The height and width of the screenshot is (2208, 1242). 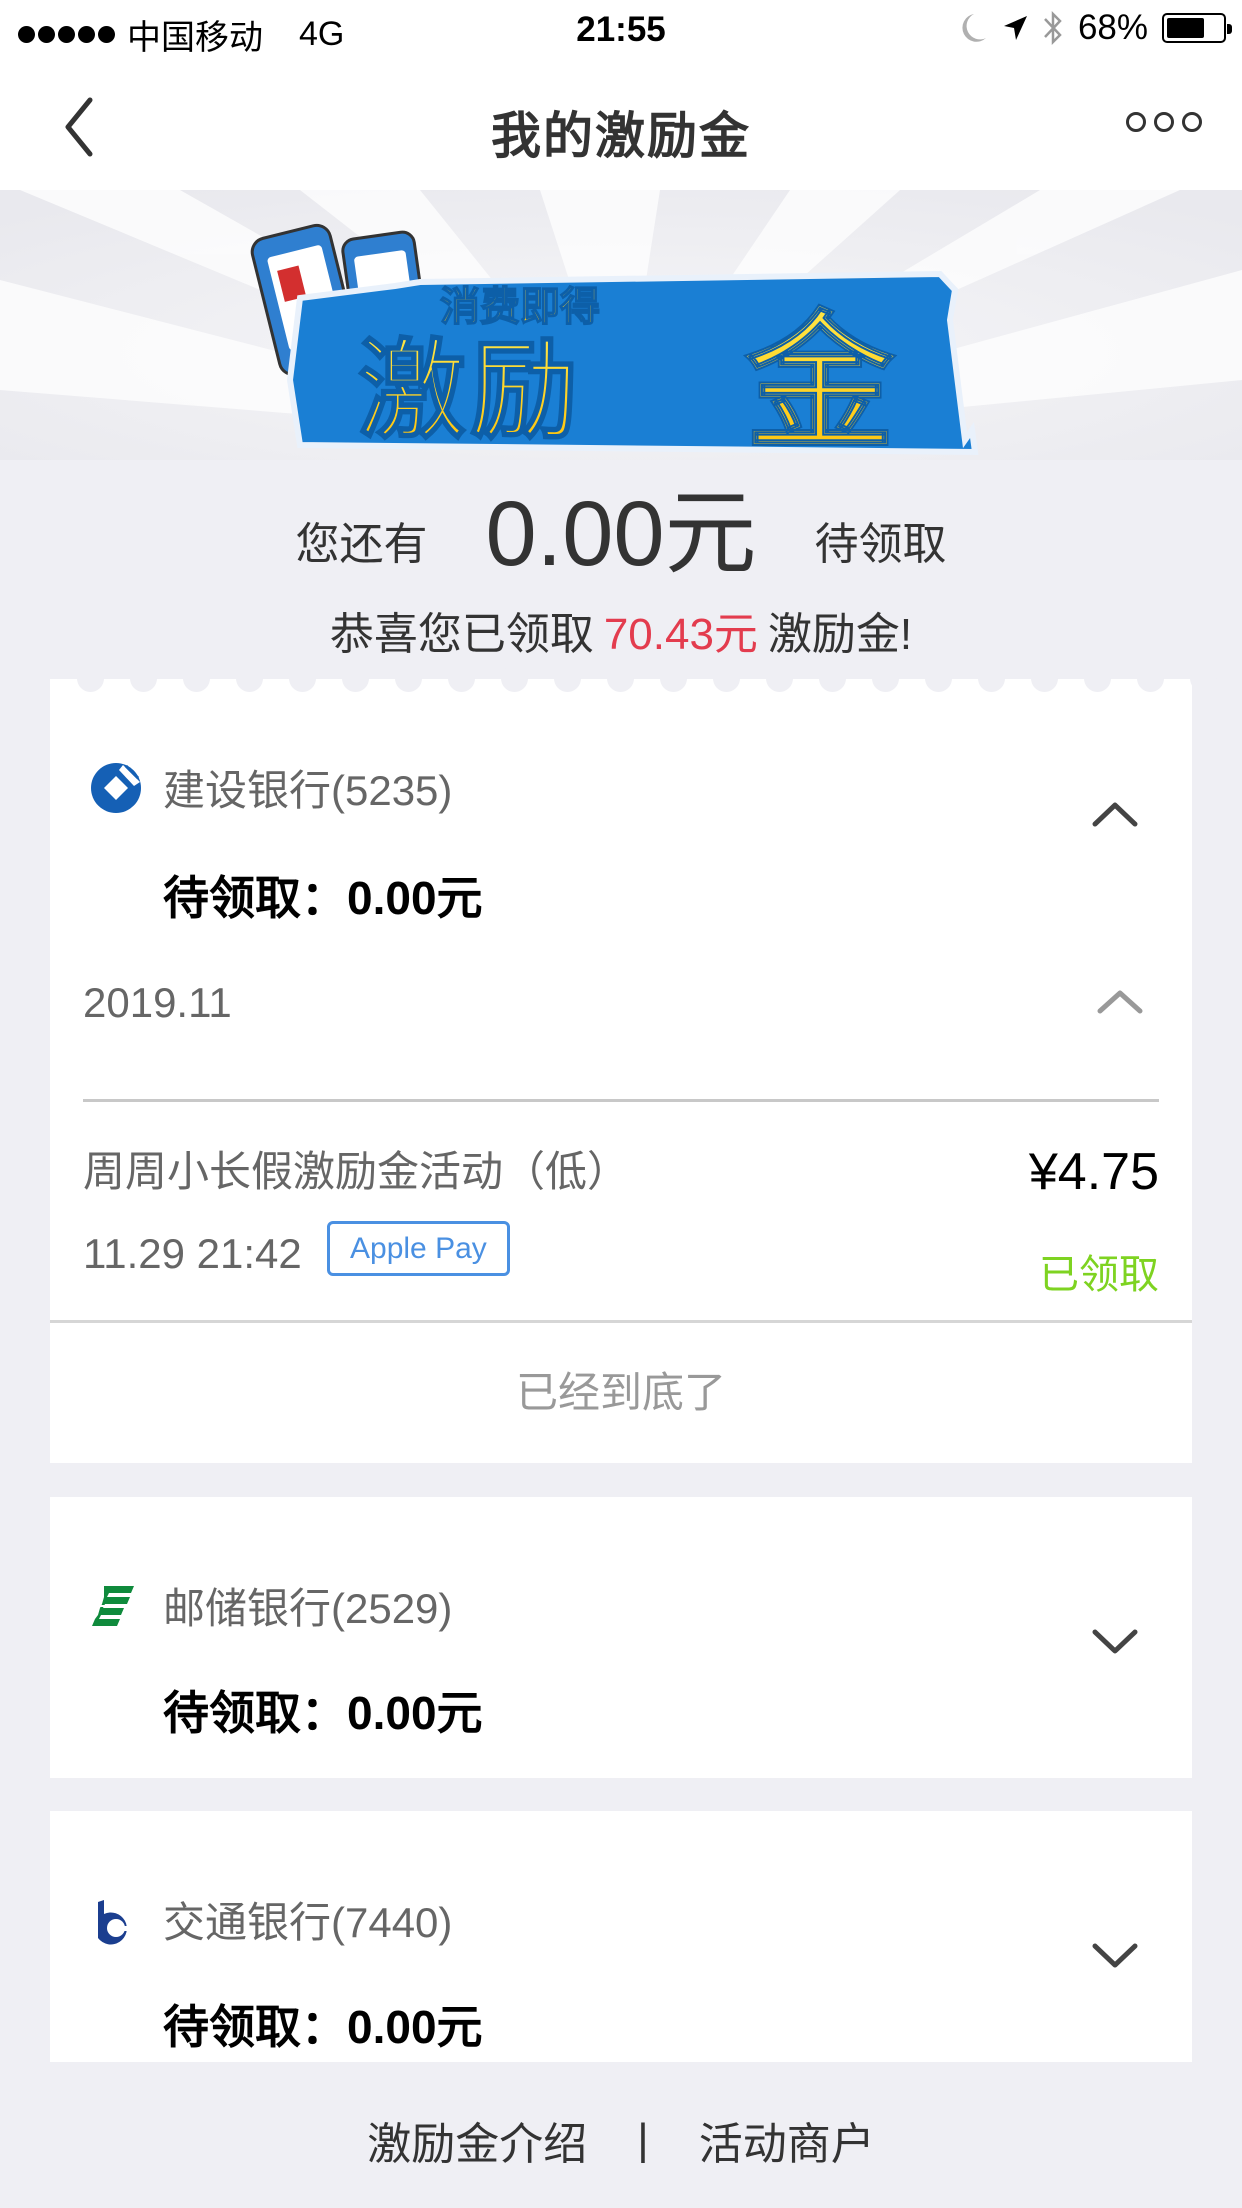 I want to click on month-label: 2019.11, so click(x=157, y=1002).